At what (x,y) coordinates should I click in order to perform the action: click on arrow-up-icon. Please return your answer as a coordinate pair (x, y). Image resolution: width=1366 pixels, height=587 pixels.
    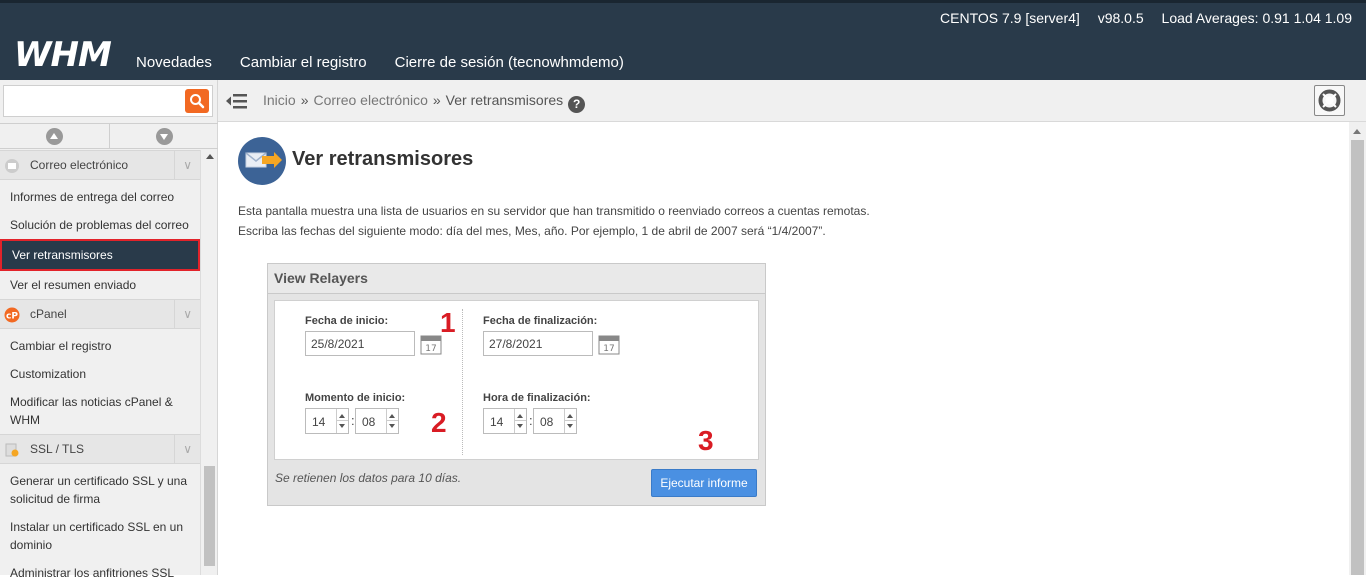
    Looking at the image, I should click on (54, 136).